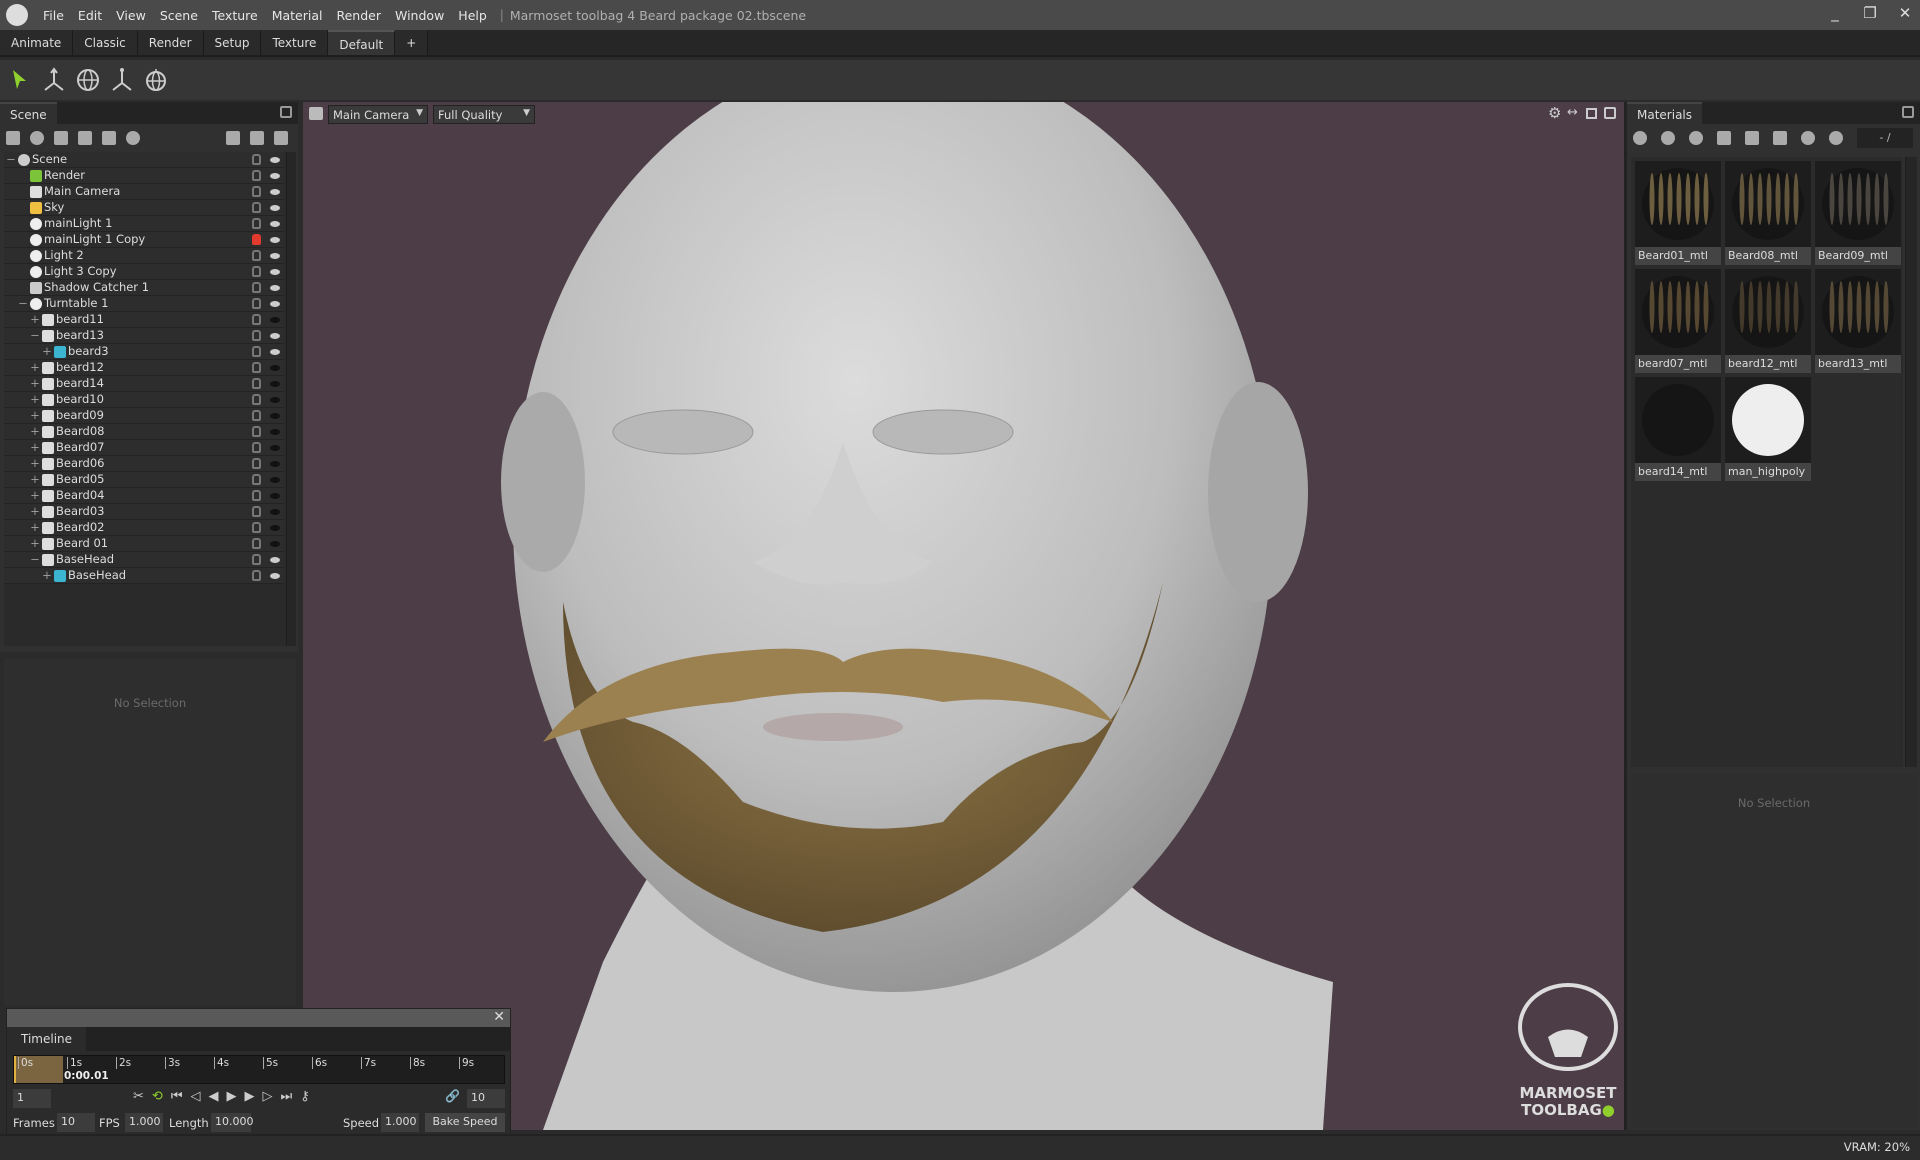  What do you see at coordinates (1554, 113) in the screenshot?
I see `gear-icon: ⚙` at bounding box center [1554, 113].